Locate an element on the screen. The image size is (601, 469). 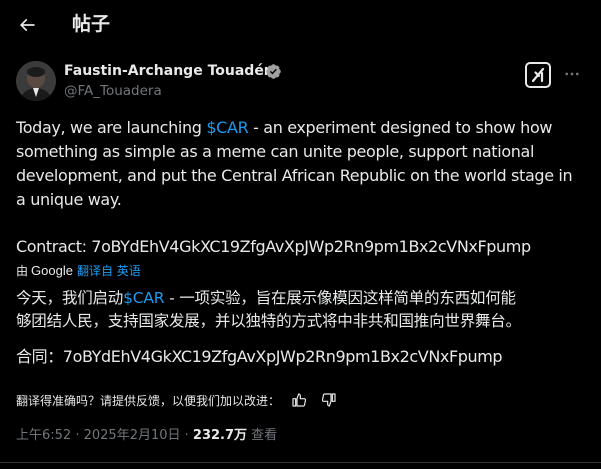
divider is located at coordinates (300, 462).